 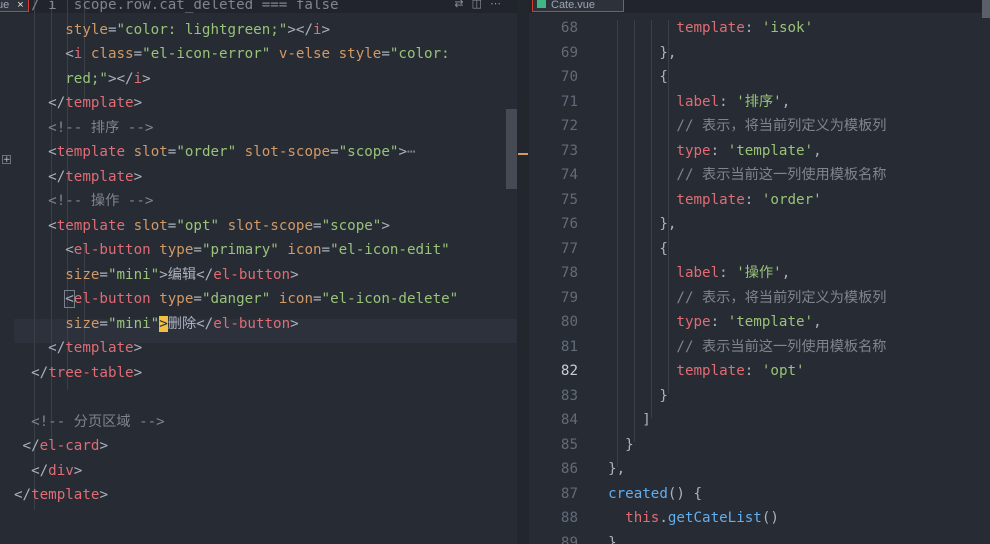 What do you see at coordinates (258, 128) in the screenshot?
I see `code-line: <!-- 排序 -->` at bounding box center [258, 128].